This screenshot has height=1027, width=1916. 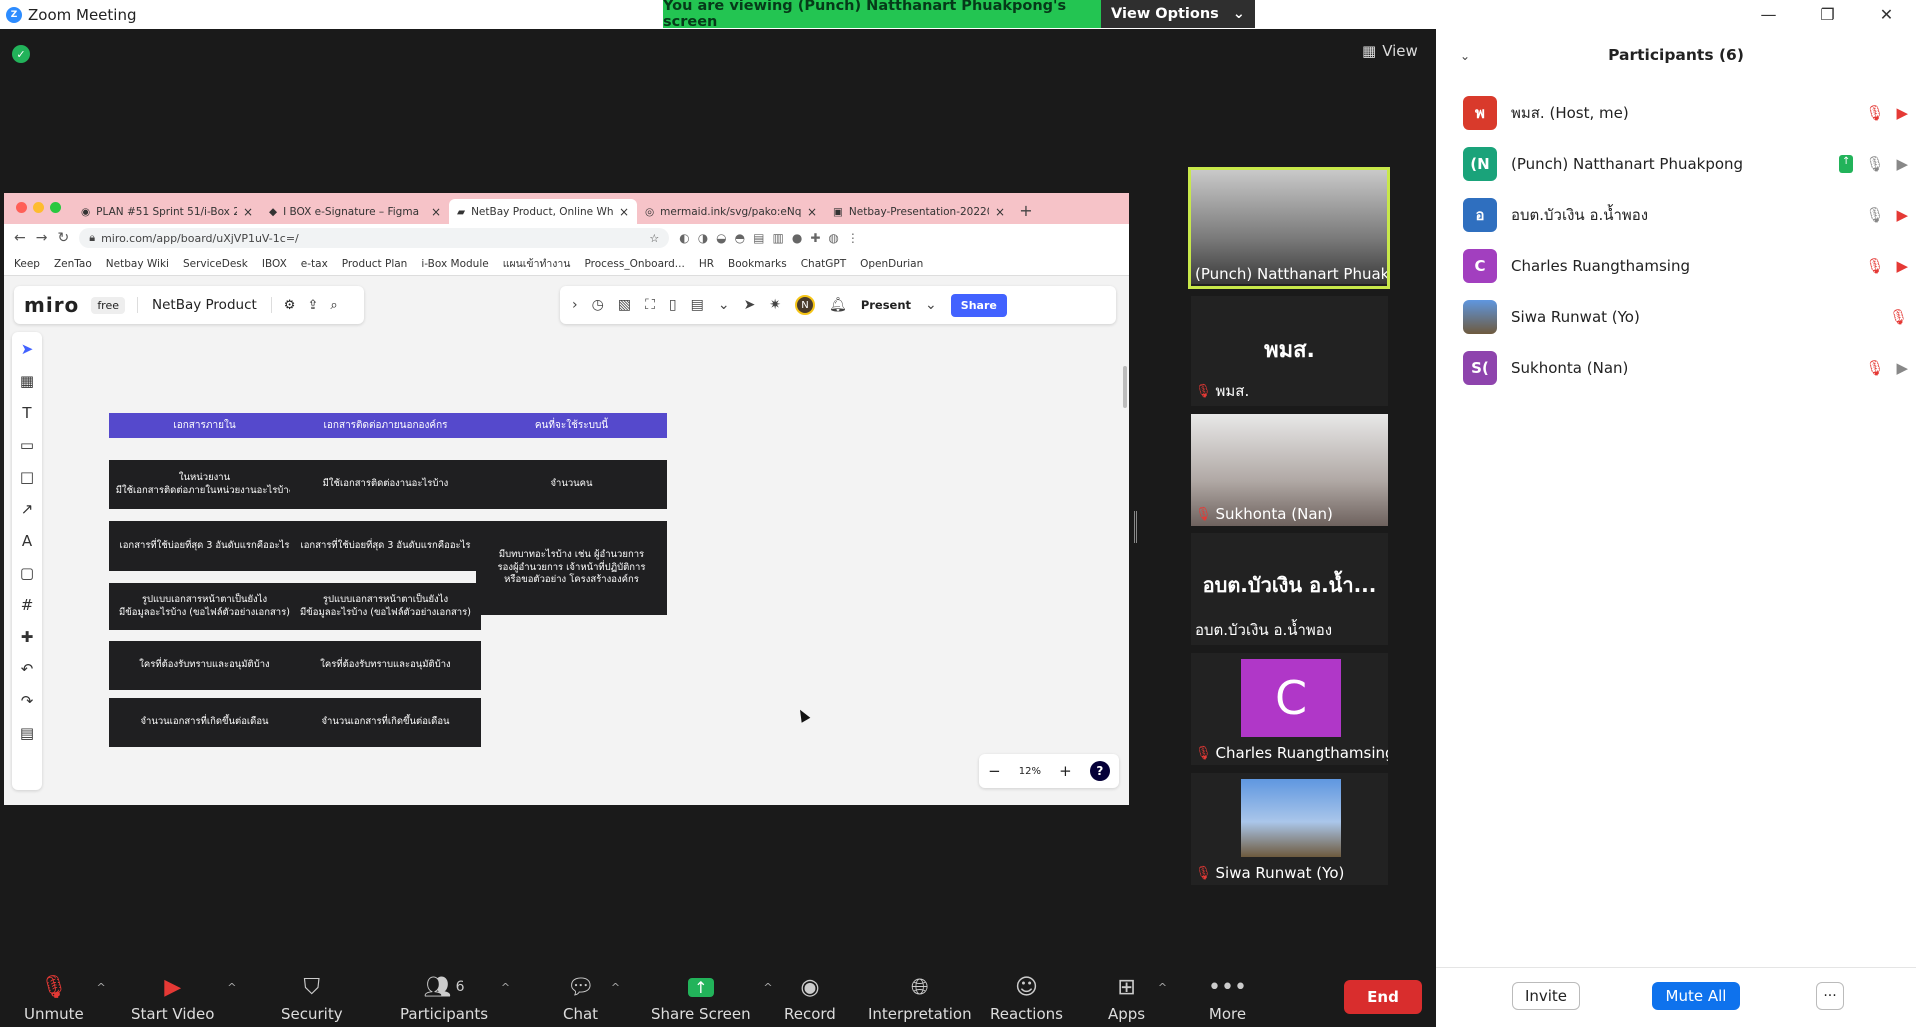 I want to click on bookmark-keep: Keep, so click(x=27, y=264).